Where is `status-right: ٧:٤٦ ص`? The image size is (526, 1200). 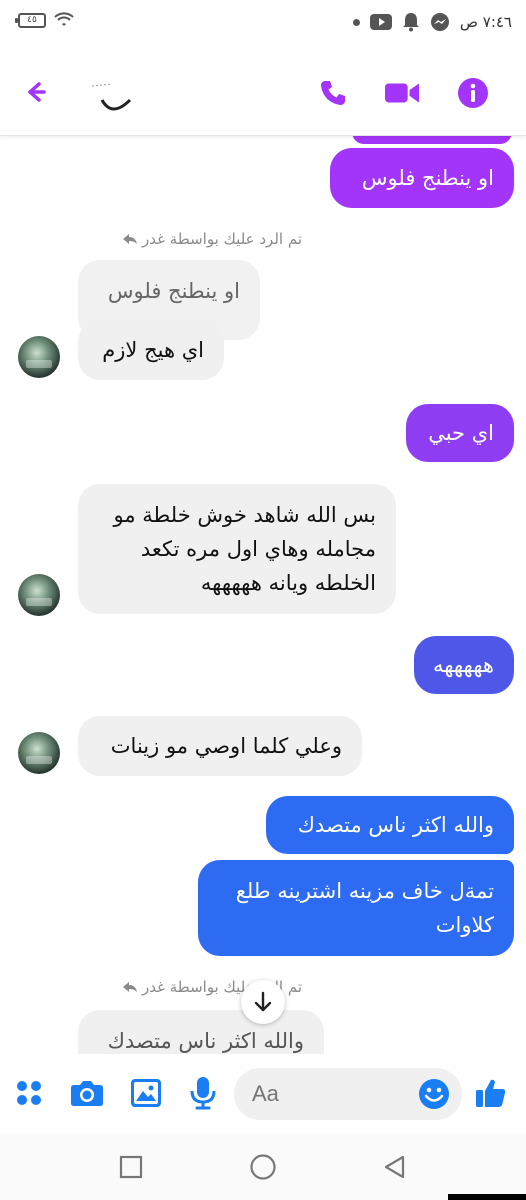 status-right: ٧:٤٦ ص is located at coordinates (432, 22).